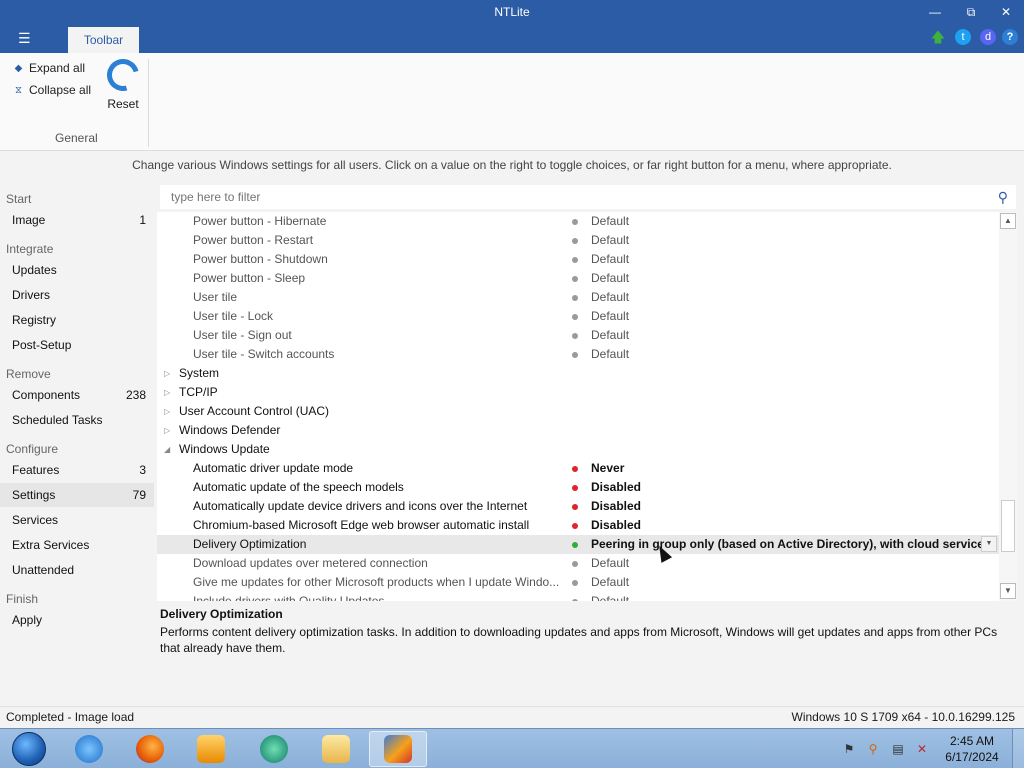 This screenshot has height=768, width=1024. What do you see at coordinates (578, 259) in the screenshot?
I see `setting-row: Power button - Shutdown Default` at bounding box center [578, 259].